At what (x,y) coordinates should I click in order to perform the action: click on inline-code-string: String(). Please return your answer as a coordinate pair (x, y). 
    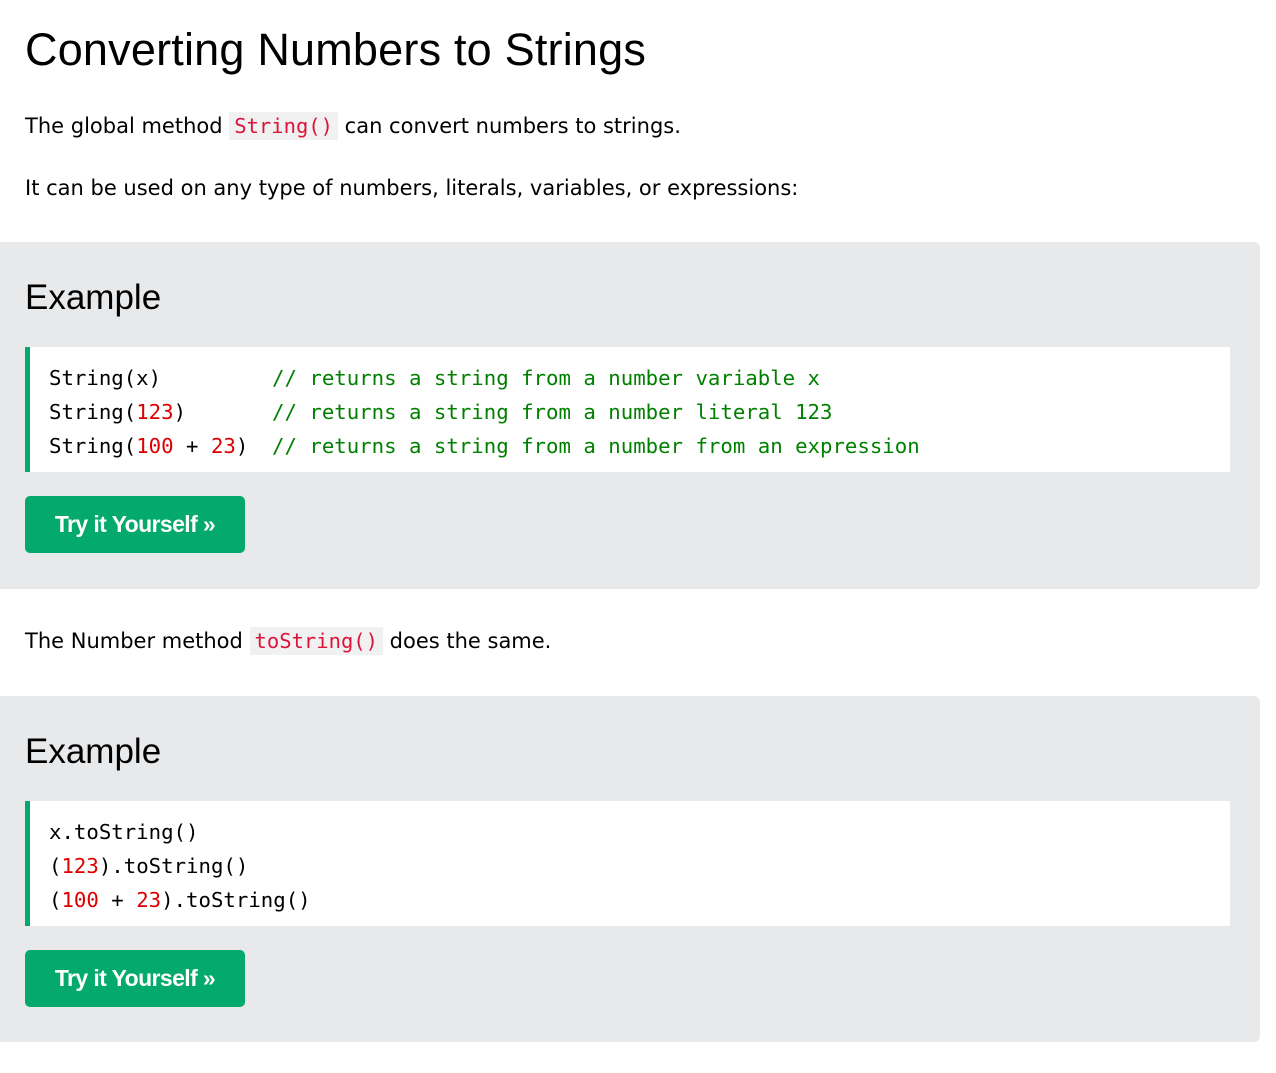
    Looking at the image, I should click on (283, 126).